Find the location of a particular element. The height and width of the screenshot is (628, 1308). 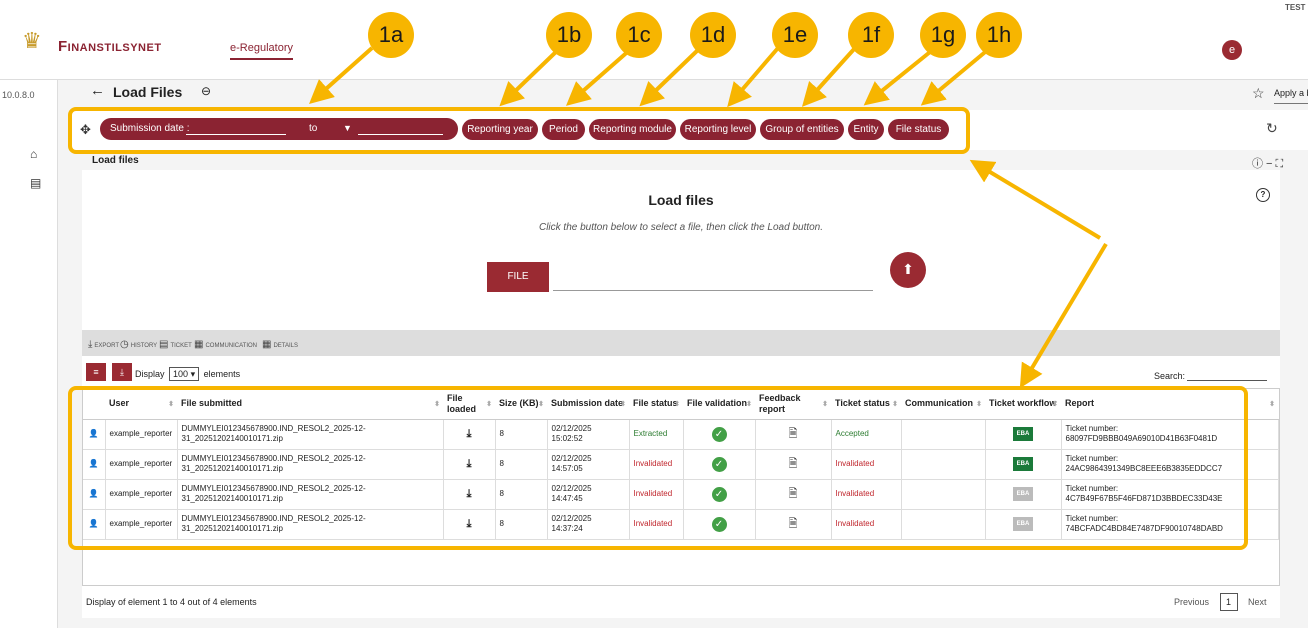

marker-1a: 1a is located at coordinates (391, 35).